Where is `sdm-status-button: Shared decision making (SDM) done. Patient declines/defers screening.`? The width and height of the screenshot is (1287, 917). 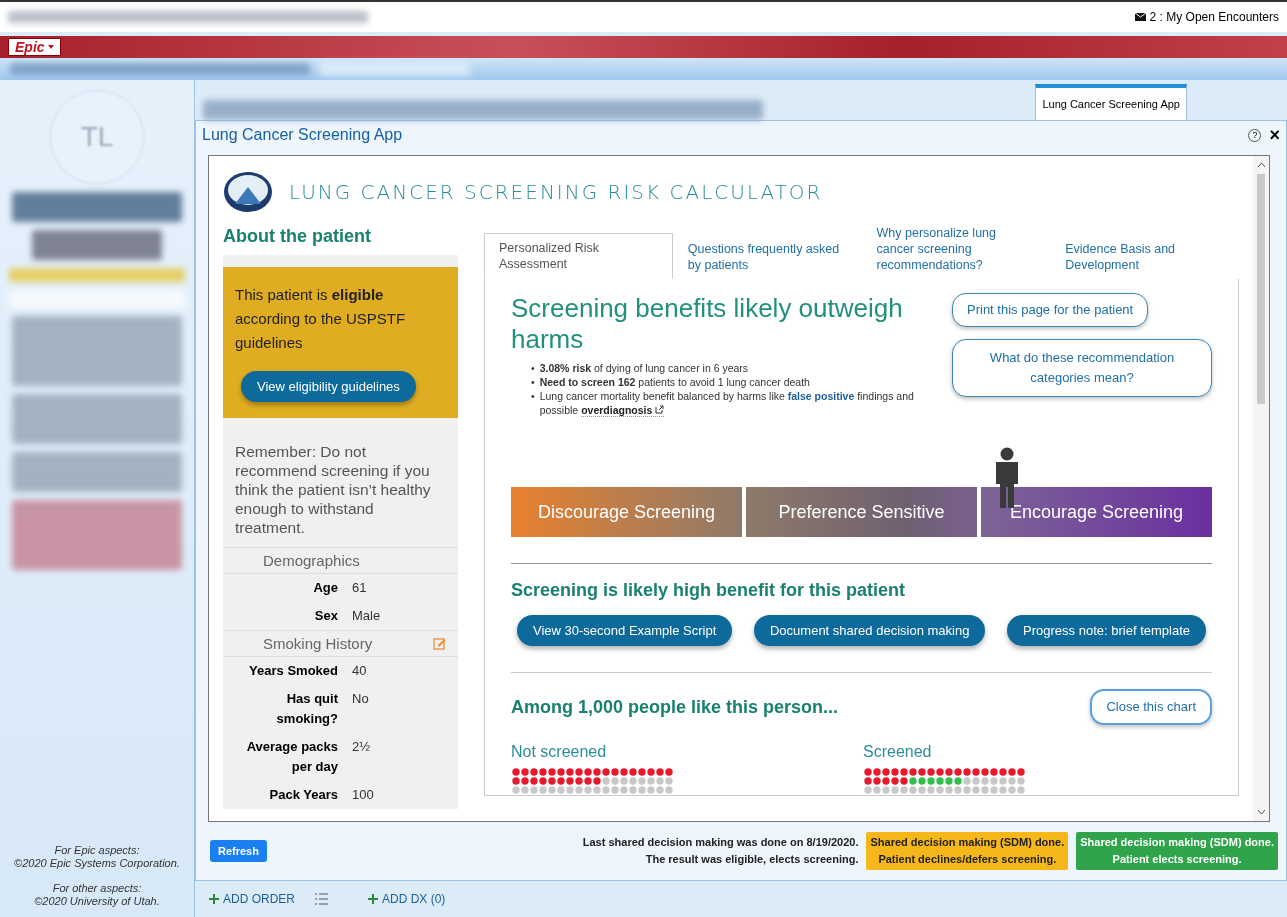
sdm-status-button: Shared decision making (SDM) done. Patient declines/defers screening. is located at coordinates (967, 851).